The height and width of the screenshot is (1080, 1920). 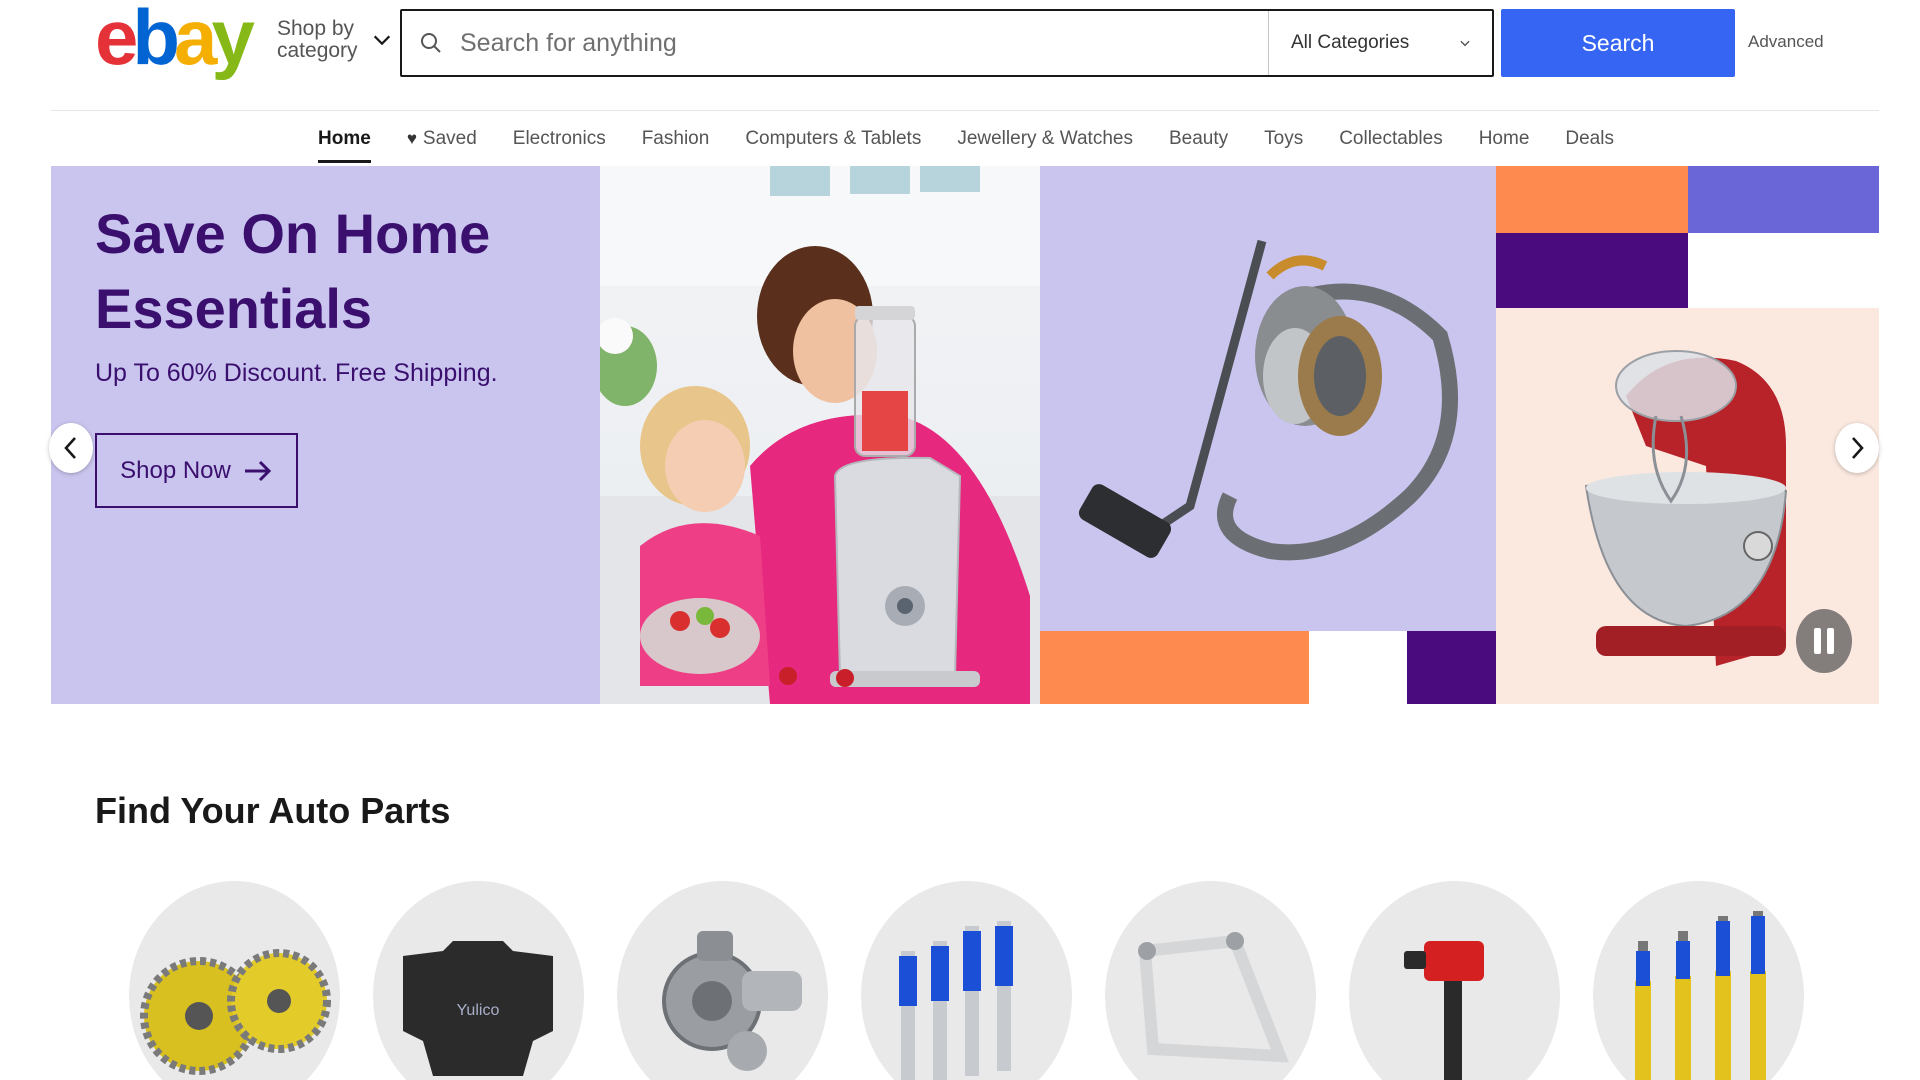 I want to click on auto-part-engine-cover: Yulico, so click(x=478, y=980).